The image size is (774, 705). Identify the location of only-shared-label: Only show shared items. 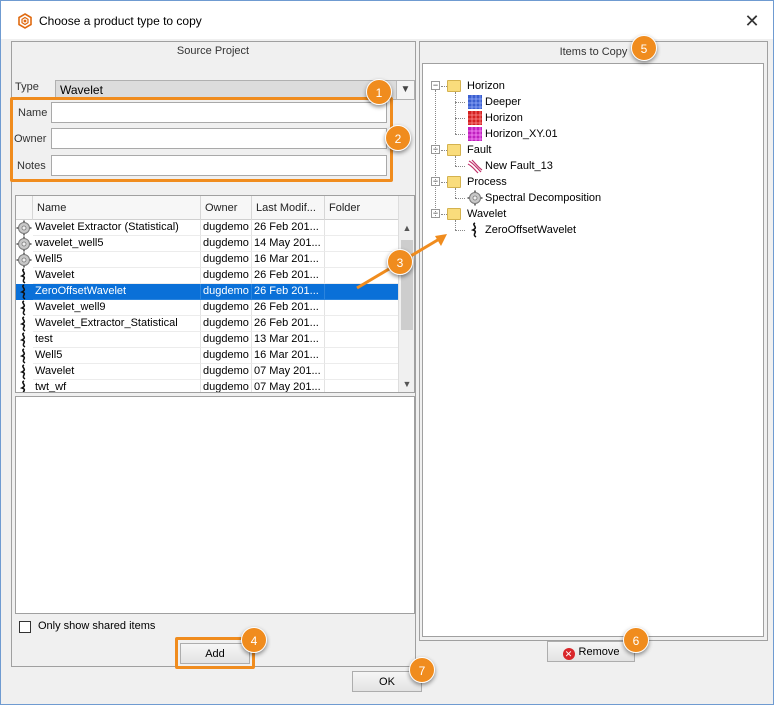
(97, 626).